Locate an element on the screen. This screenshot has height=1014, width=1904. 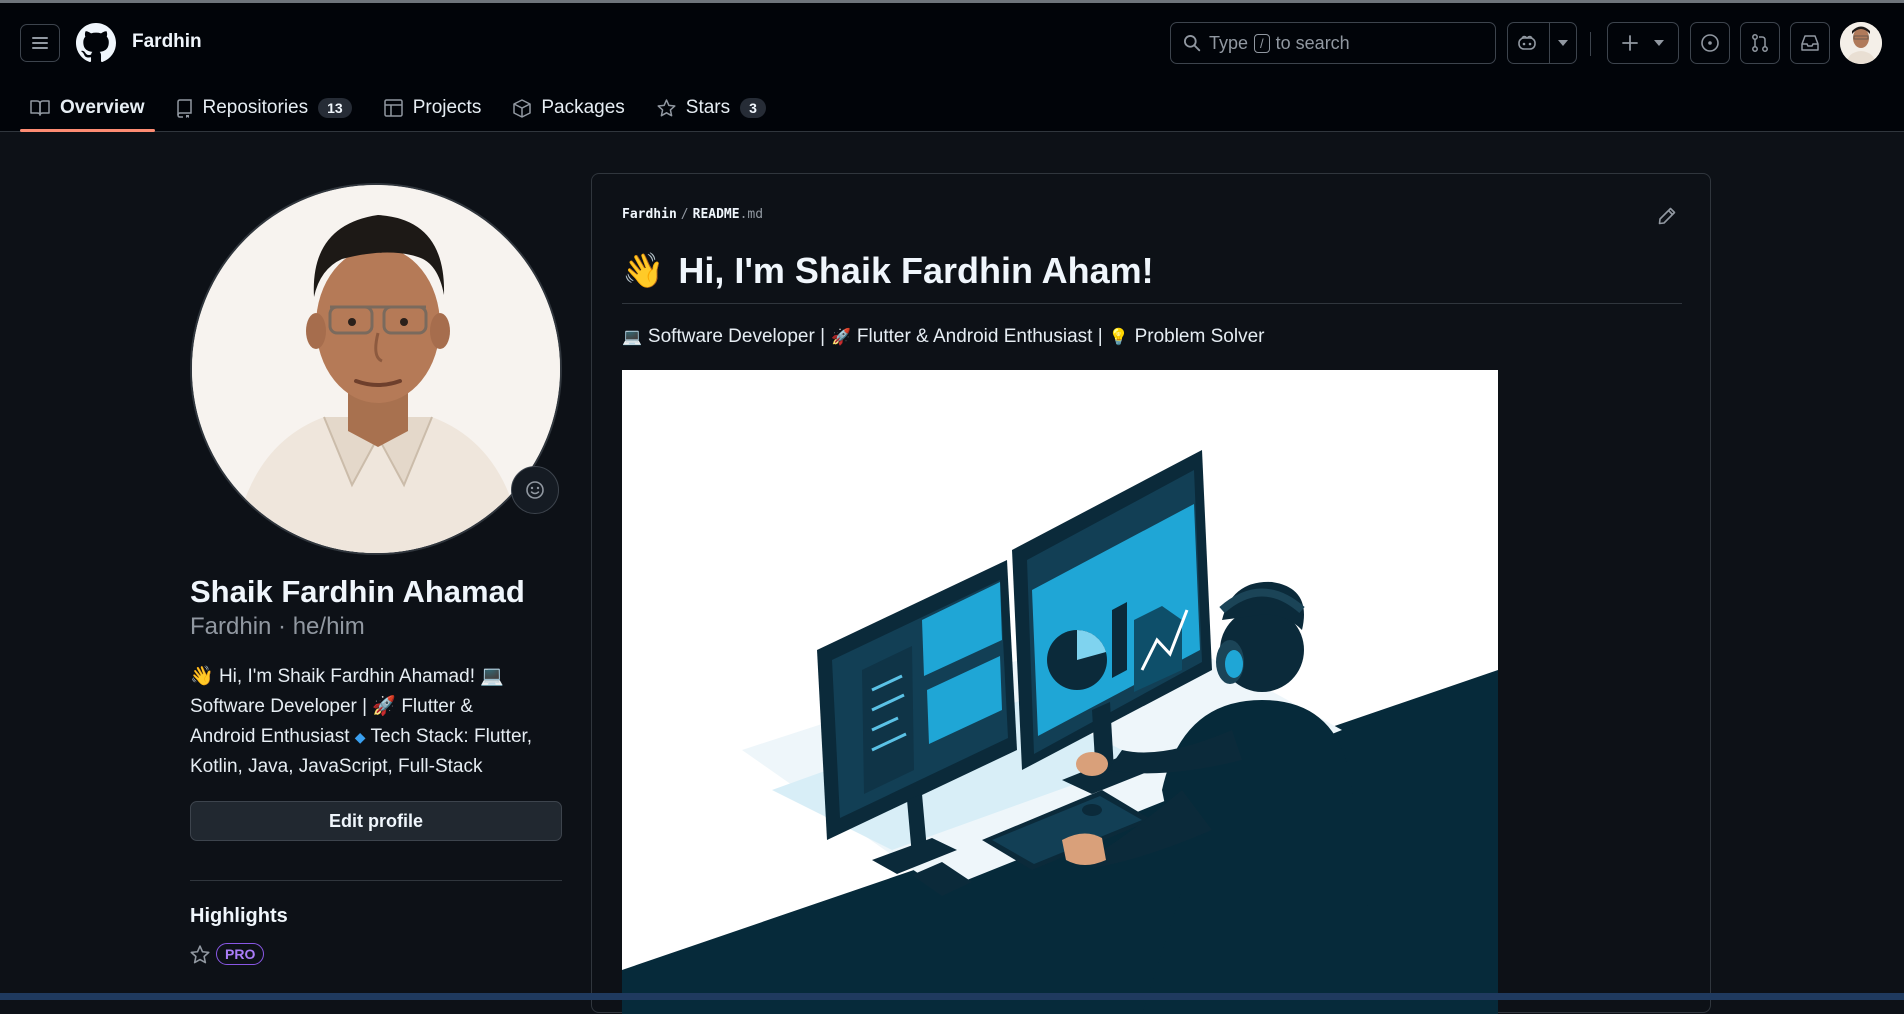
avatar-photo is located at coordinates (376, 369).